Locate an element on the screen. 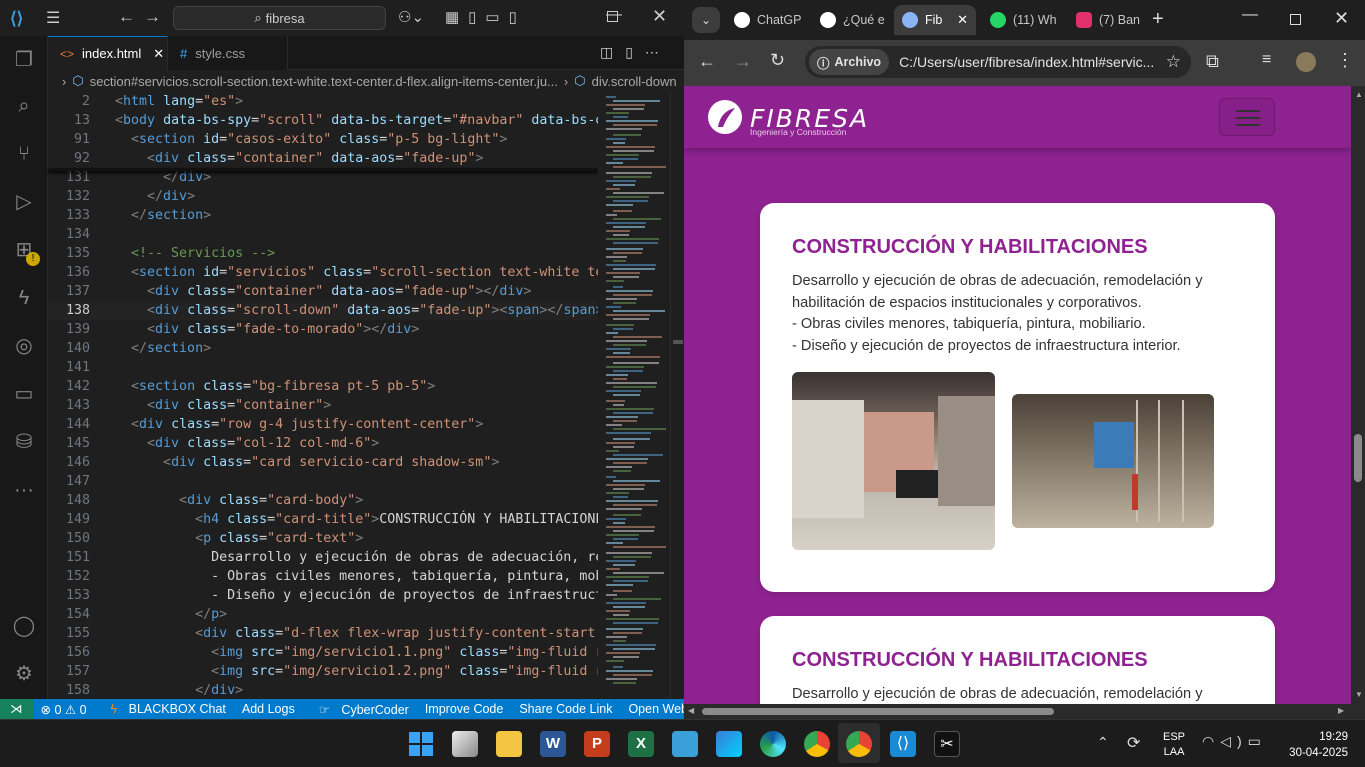 This screenshot has height=767, width=1365. source-control-icon: ⑂ is located at coordinates (24, 154).